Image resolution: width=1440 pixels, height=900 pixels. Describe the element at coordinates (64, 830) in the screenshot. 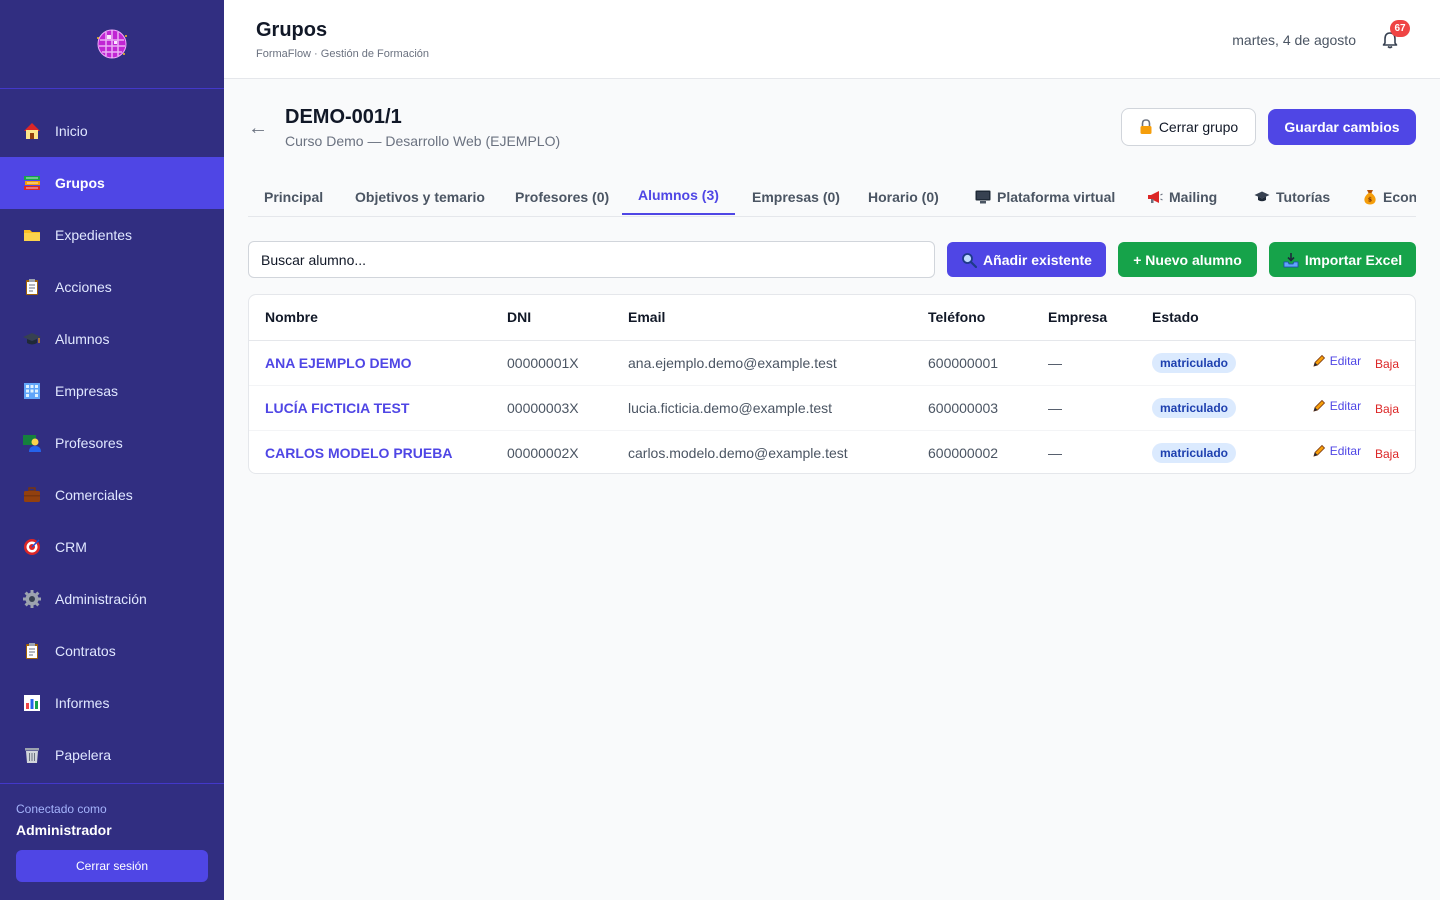

I see `current-user: Administrador` at that location.